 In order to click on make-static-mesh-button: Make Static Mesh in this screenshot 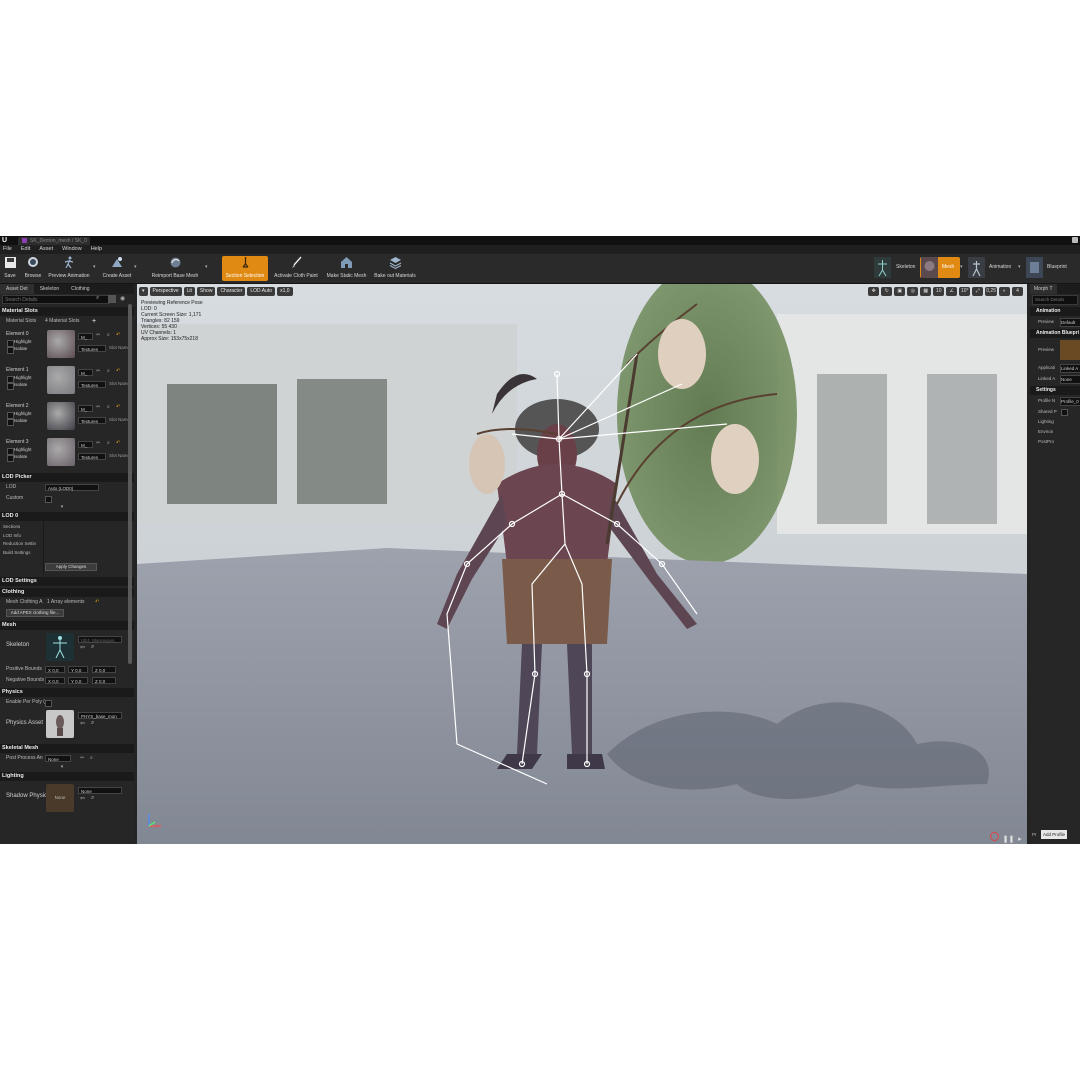, I will do `click(346, 268)`.